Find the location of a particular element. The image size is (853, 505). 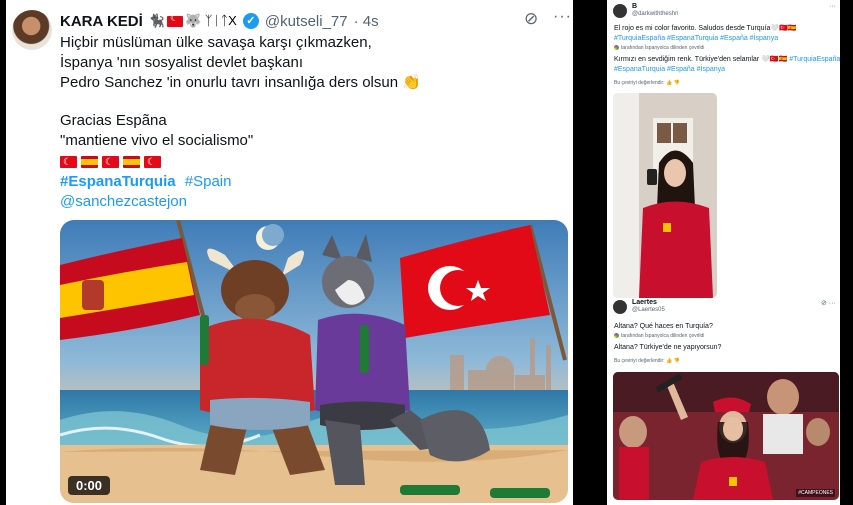

photo-caption: #CAMPEONES is located at coordinates (815, 493).